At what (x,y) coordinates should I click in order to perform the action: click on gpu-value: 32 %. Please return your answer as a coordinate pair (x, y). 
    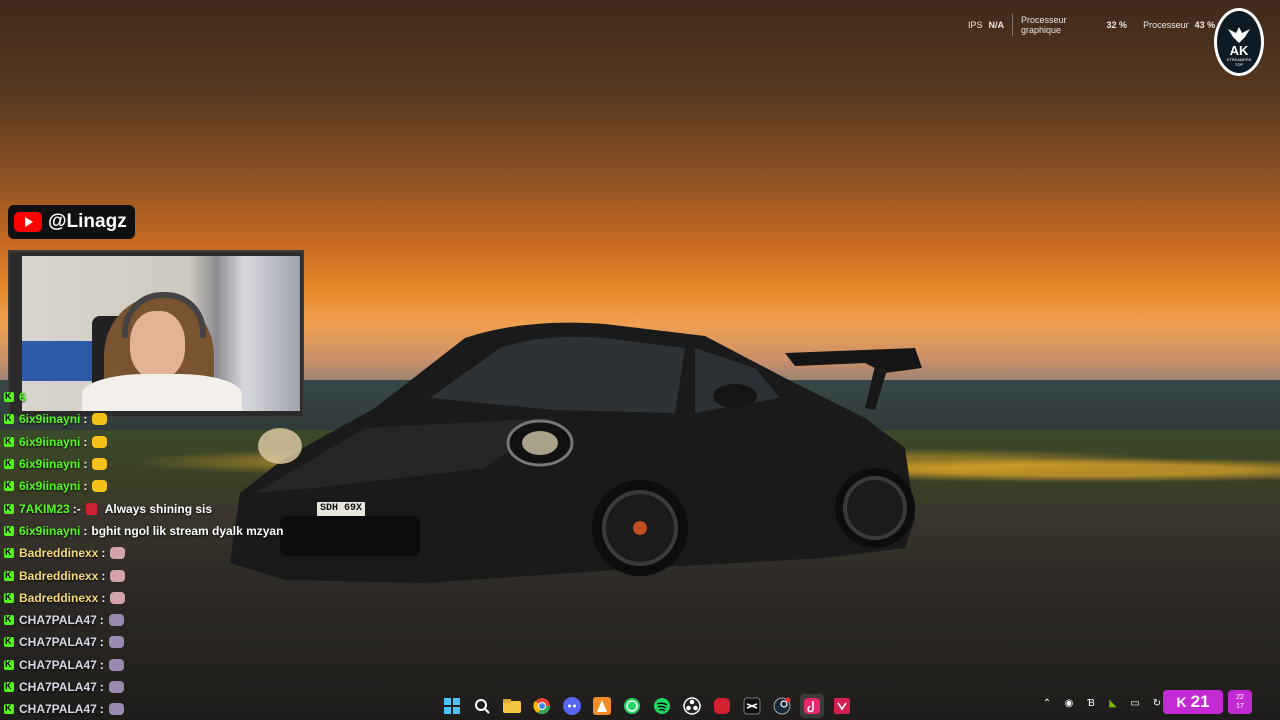
    Looking at the image, I should click on (1117, 25).